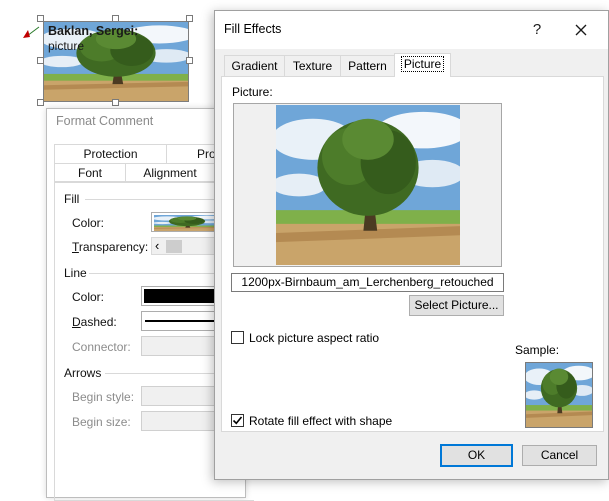 This screenshot has width=609, height=501. I want to click on tab-pattern: Pattern, so click(367, 66).